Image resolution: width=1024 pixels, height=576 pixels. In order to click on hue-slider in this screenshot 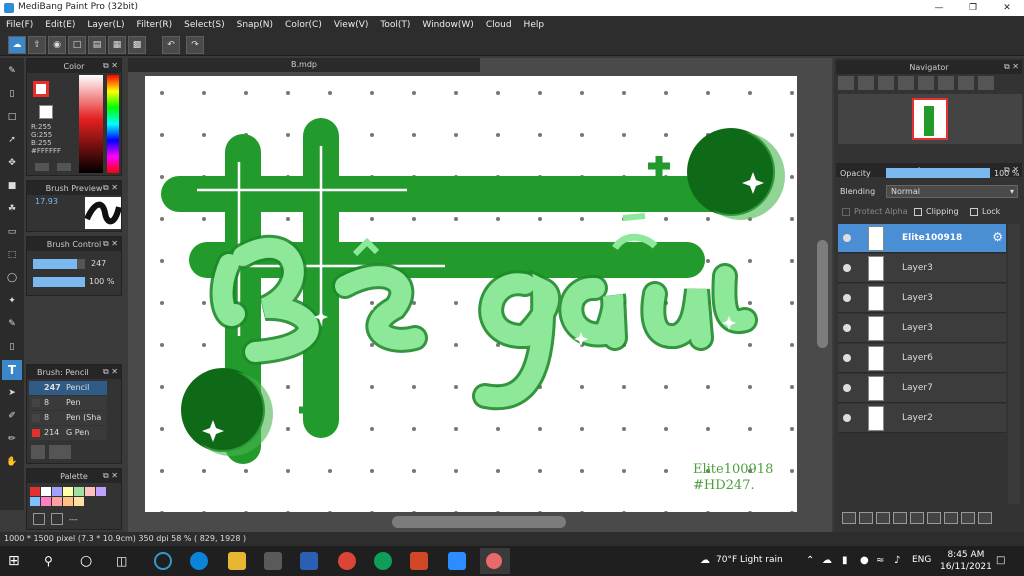, I will do `click(113, 124)`.